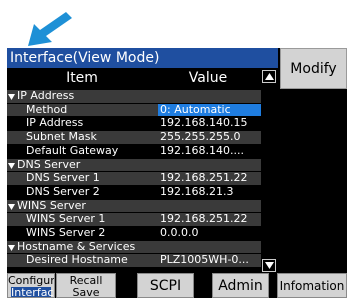 This screenshot has width=347, height=298. I want to click on triangle-down-icon, so click(269, 265).